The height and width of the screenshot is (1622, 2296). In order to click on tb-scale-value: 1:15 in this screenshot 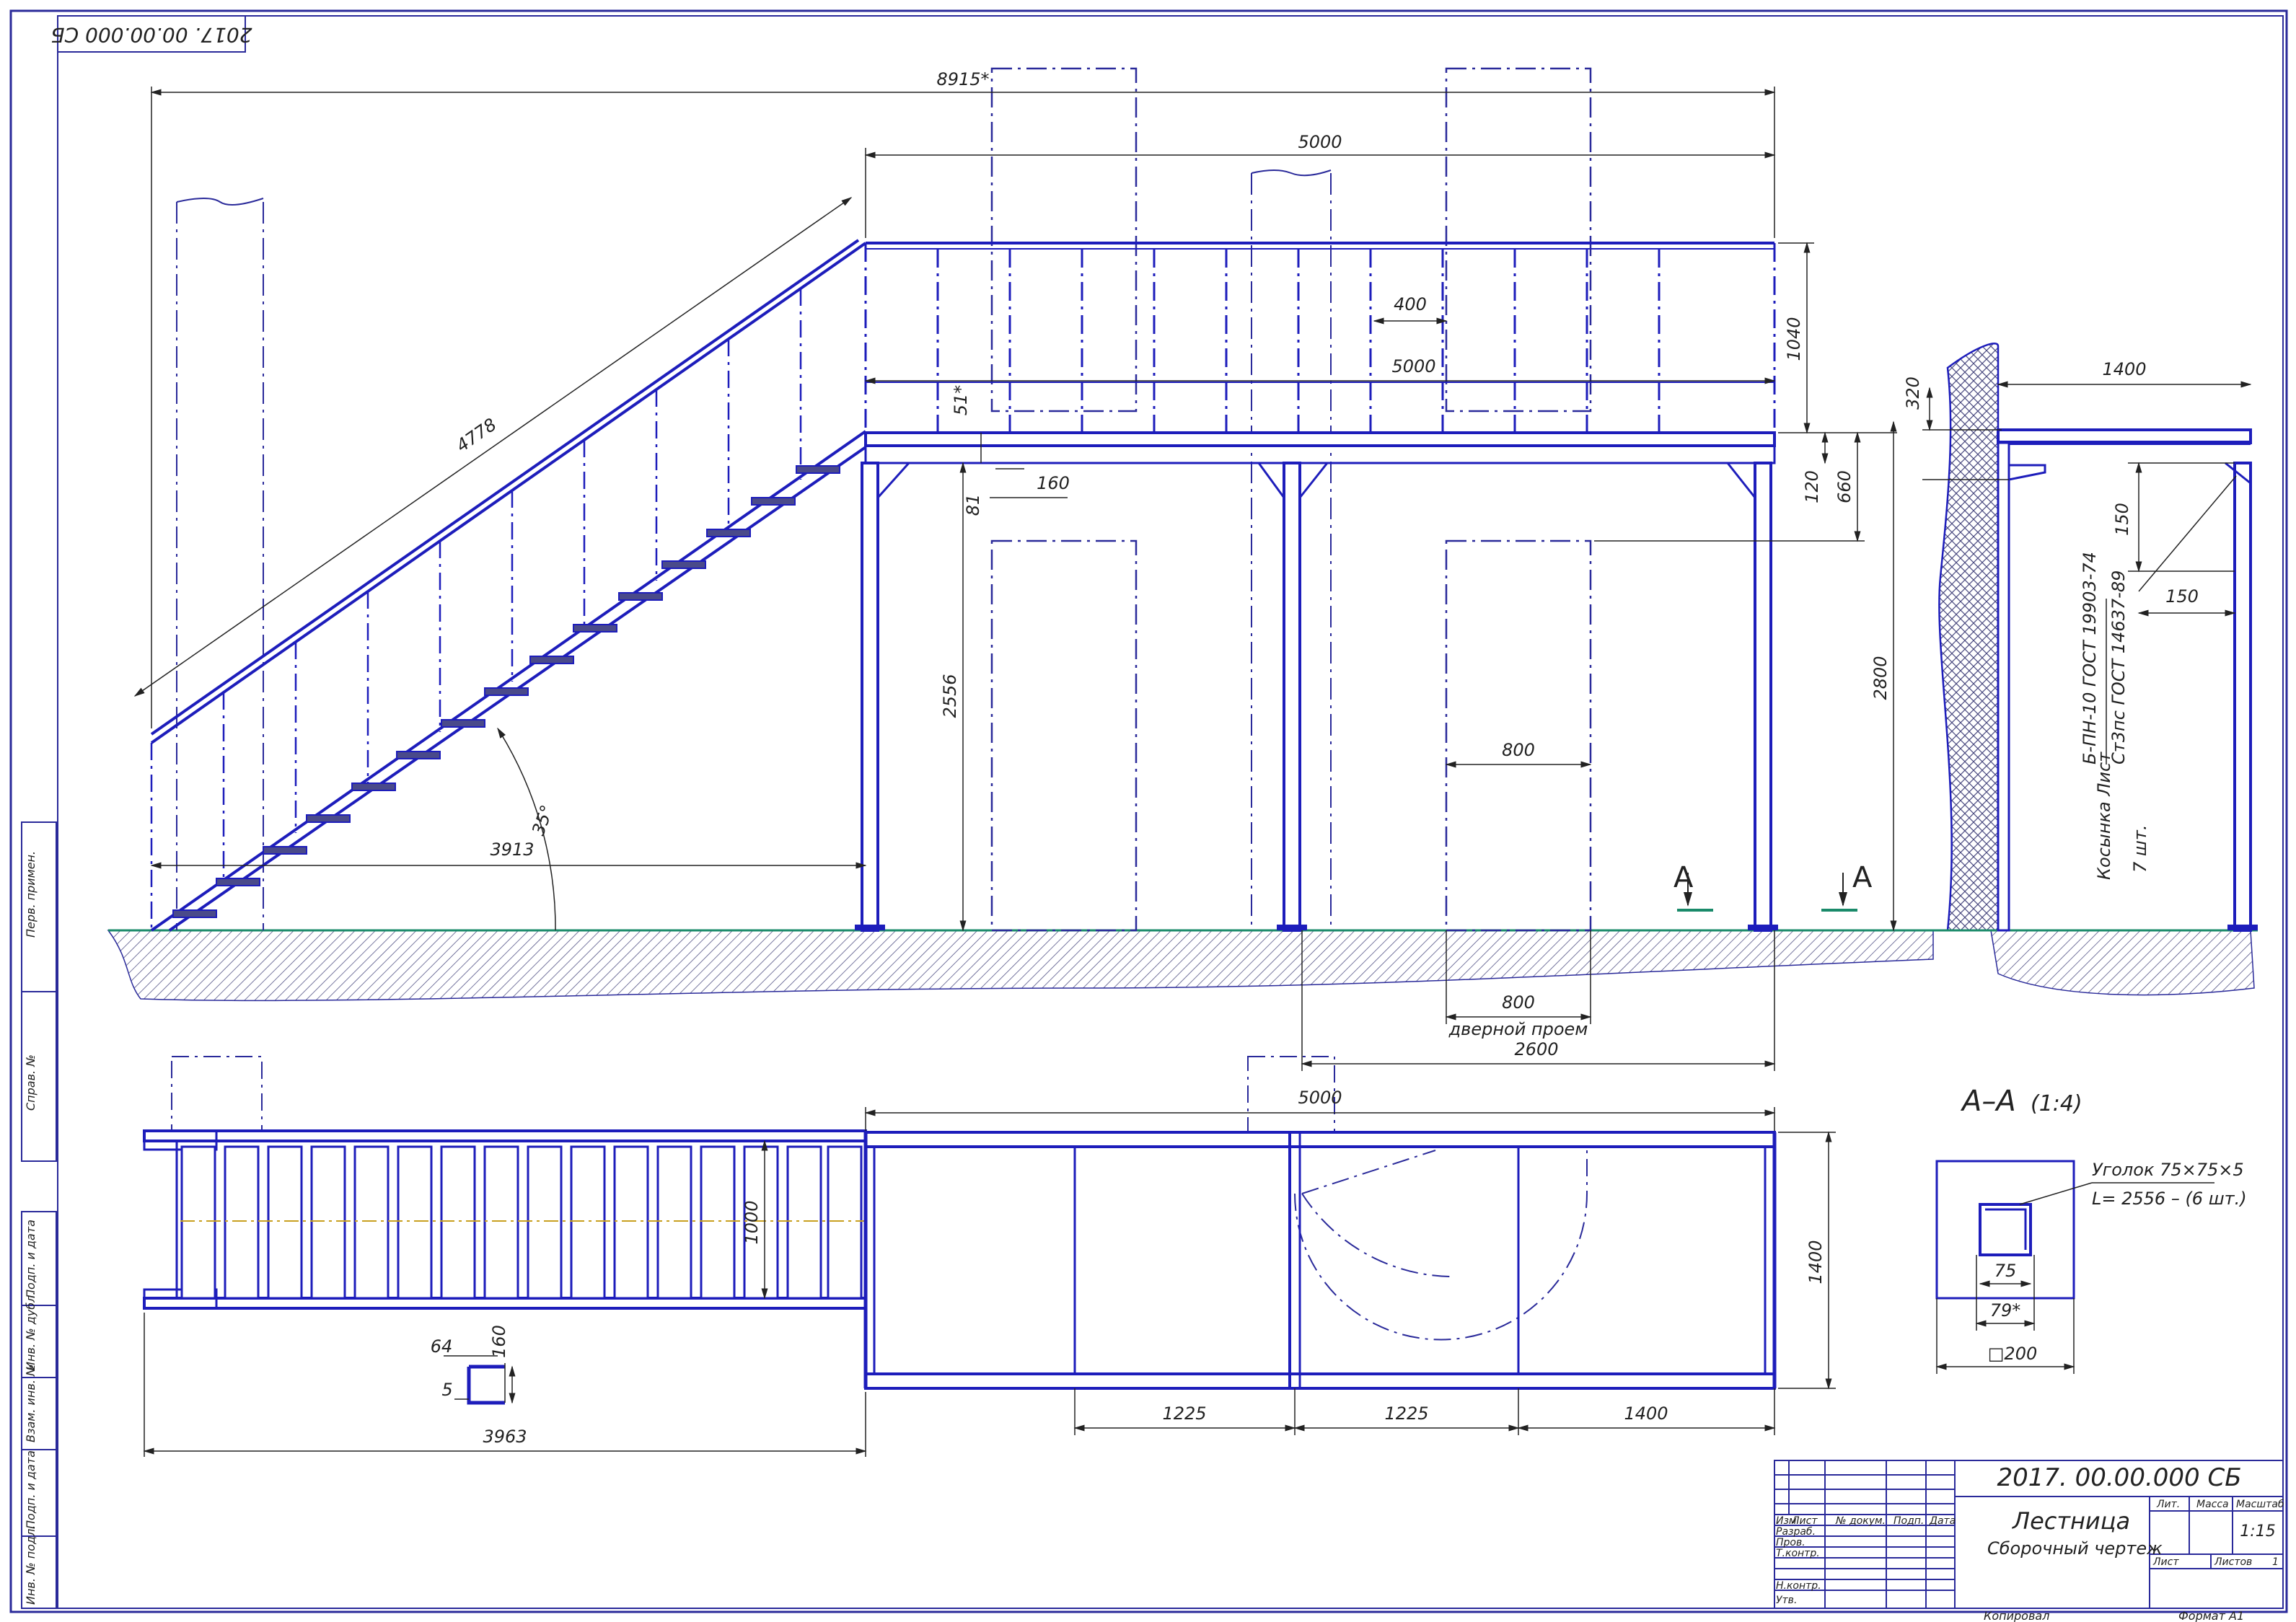, I will do `click(2257, 1532)`.